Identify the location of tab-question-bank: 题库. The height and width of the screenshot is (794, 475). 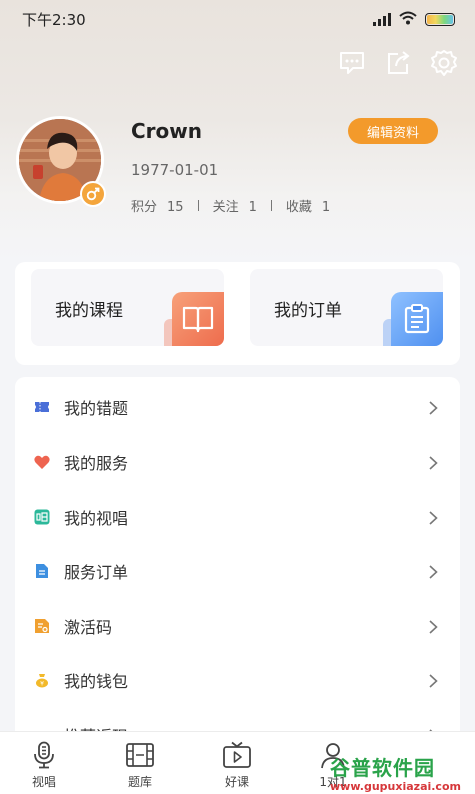
(140, 765).